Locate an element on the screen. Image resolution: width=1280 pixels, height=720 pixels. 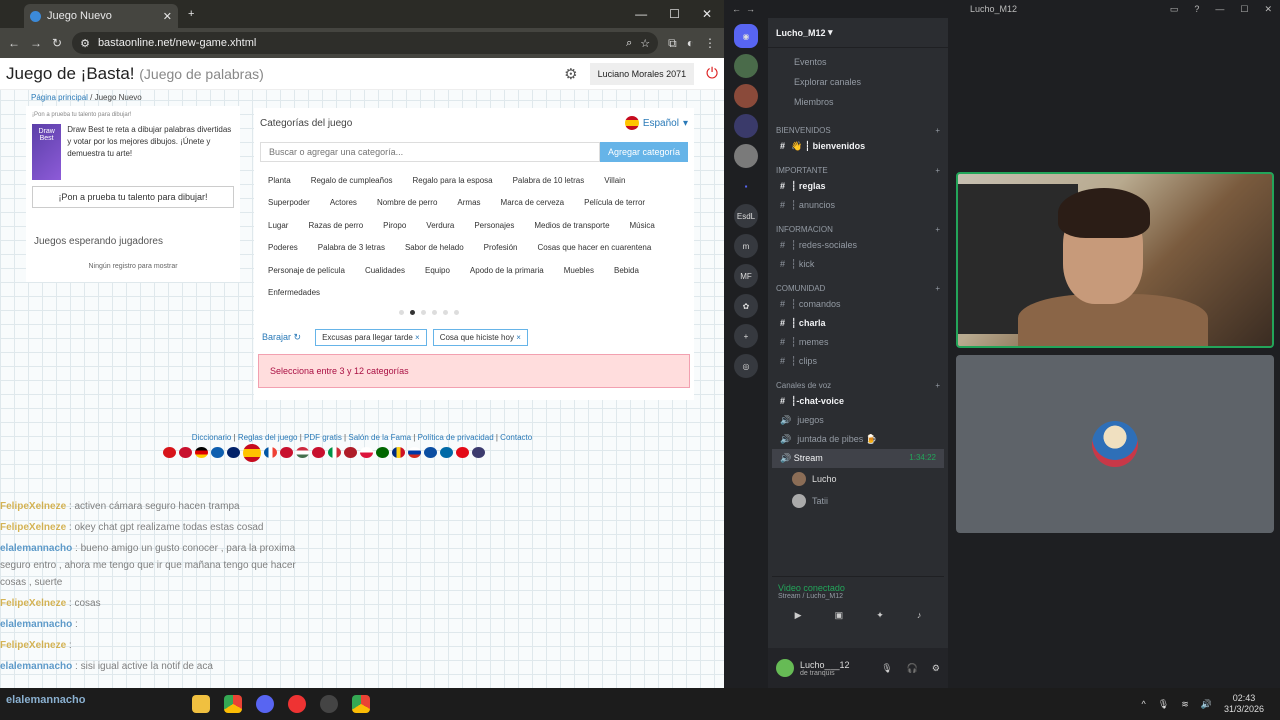
user-name: Luciano Morales 2071 is located at coordinates (642, 73).